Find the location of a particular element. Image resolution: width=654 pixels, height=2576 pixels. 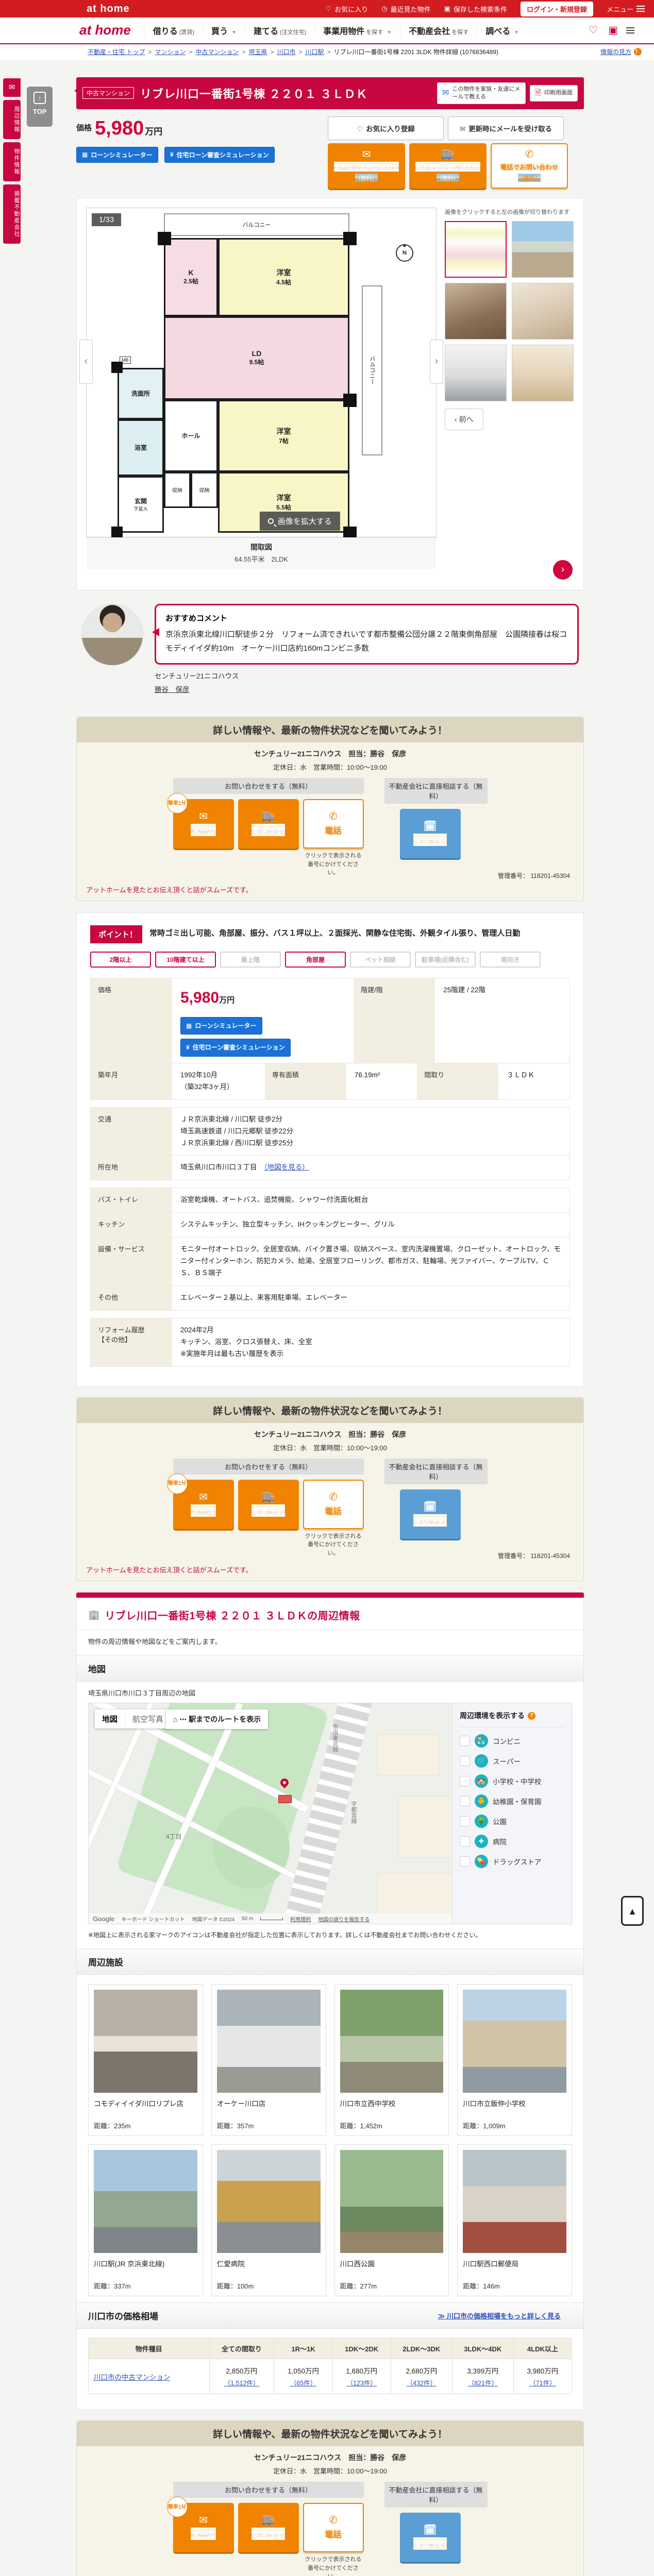

hamburger-icon is located at coordinates (630, 30).